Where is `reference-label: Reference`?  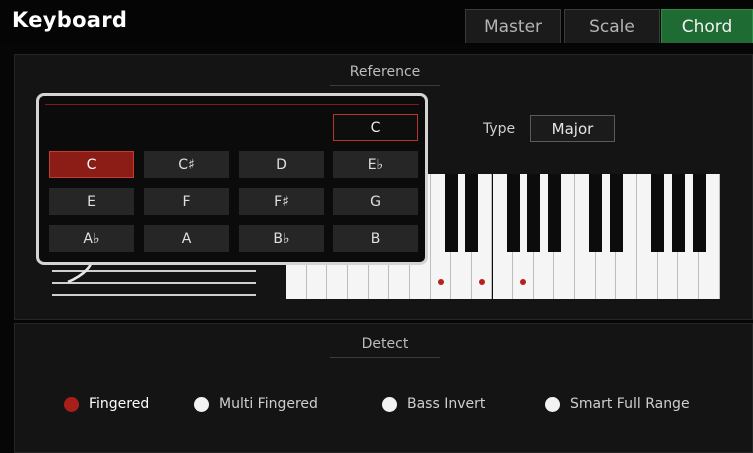
reference-label: Reference is located at coordinates (385, 72).